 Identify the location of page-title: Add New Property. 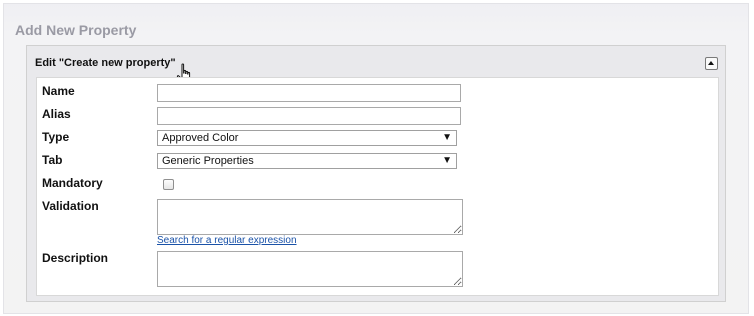
(76, 30).